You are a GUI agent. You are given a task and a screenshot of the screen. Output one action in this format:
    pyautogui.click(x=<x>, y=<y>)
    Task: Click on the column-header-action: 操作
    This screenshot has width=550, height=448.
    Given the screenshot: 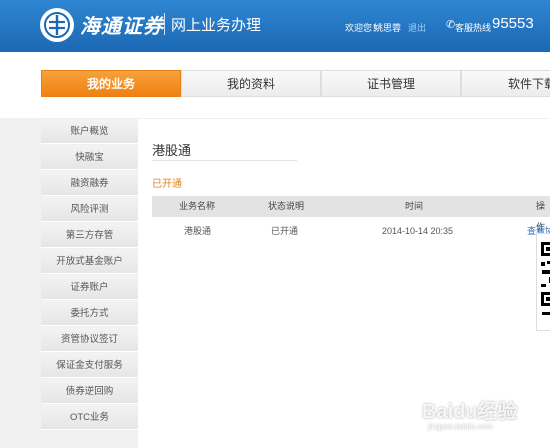 What is the action you would take?
    pyautogui.click(x=541, y=216)
    